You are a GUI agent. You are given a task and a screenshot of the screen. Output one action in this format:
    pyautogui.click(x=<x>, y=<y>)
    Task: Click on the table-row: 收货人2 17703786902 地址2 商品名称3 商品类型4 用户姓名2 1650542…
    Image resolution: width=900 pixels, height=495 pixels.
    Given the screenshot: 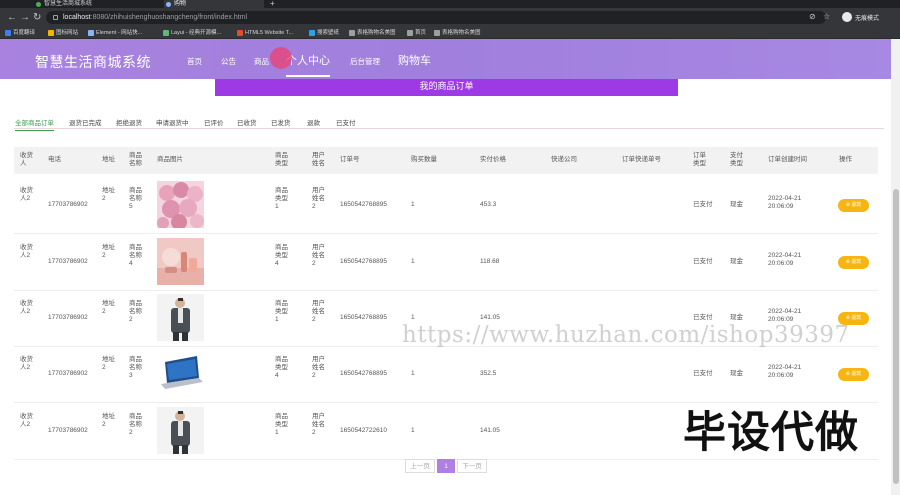 What is the action you would take?
    pyautogui.click(x=446, y=374)
    